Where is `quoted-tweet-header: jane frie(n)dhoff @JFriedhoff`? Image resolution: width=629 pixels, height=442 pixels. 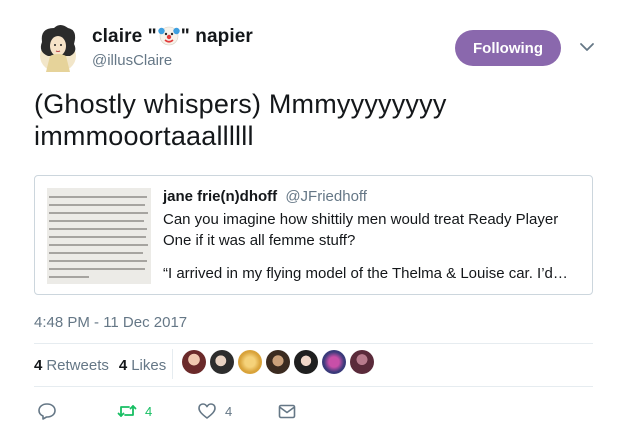
quoted-tweet-header: jane frie(n)dhoff @JFriedhoff is located at coordinates (265, 196).